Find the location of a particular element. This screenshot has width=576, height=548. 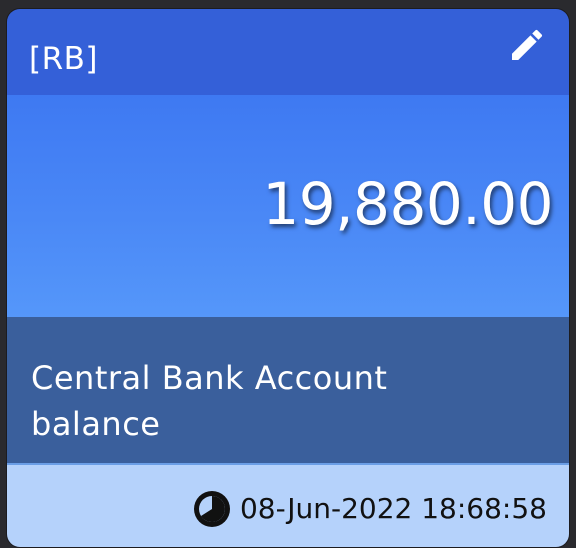

balance-description: Central Bank Account balance is located at coordinates (209, 401).